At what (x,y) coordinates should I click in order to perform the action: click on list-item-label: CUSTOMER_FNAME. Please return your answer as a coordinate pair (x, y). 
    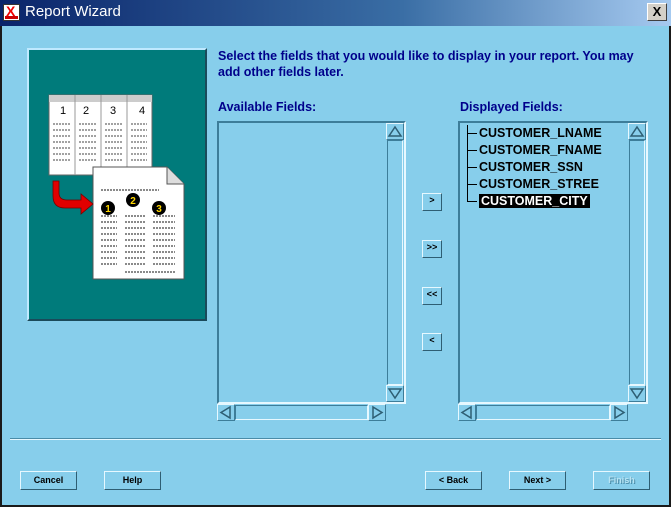
    Looking at the image, I should click on (540, 150).